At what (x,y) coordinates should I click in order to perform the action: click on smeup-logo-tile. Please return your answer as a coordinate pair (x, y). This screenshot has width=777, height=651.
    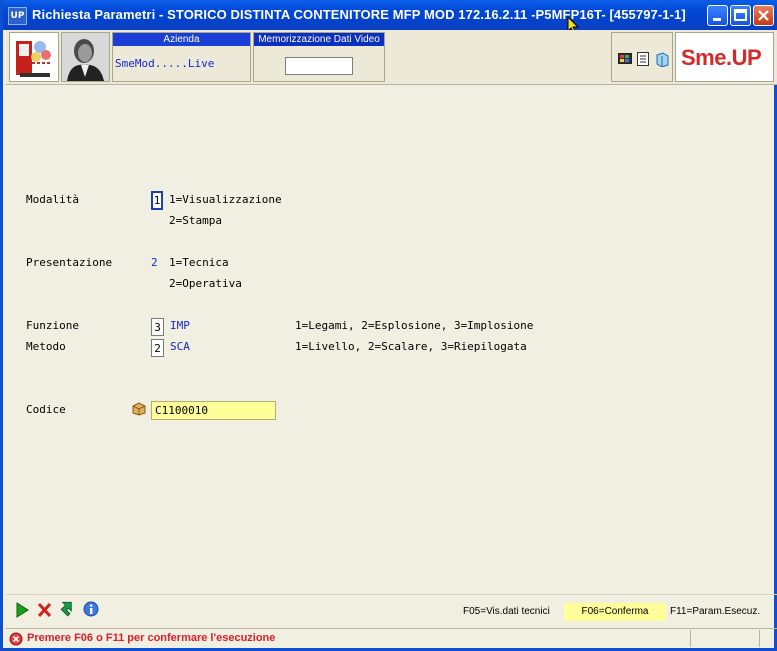
    Looking at the image, I should click on (34, 57).